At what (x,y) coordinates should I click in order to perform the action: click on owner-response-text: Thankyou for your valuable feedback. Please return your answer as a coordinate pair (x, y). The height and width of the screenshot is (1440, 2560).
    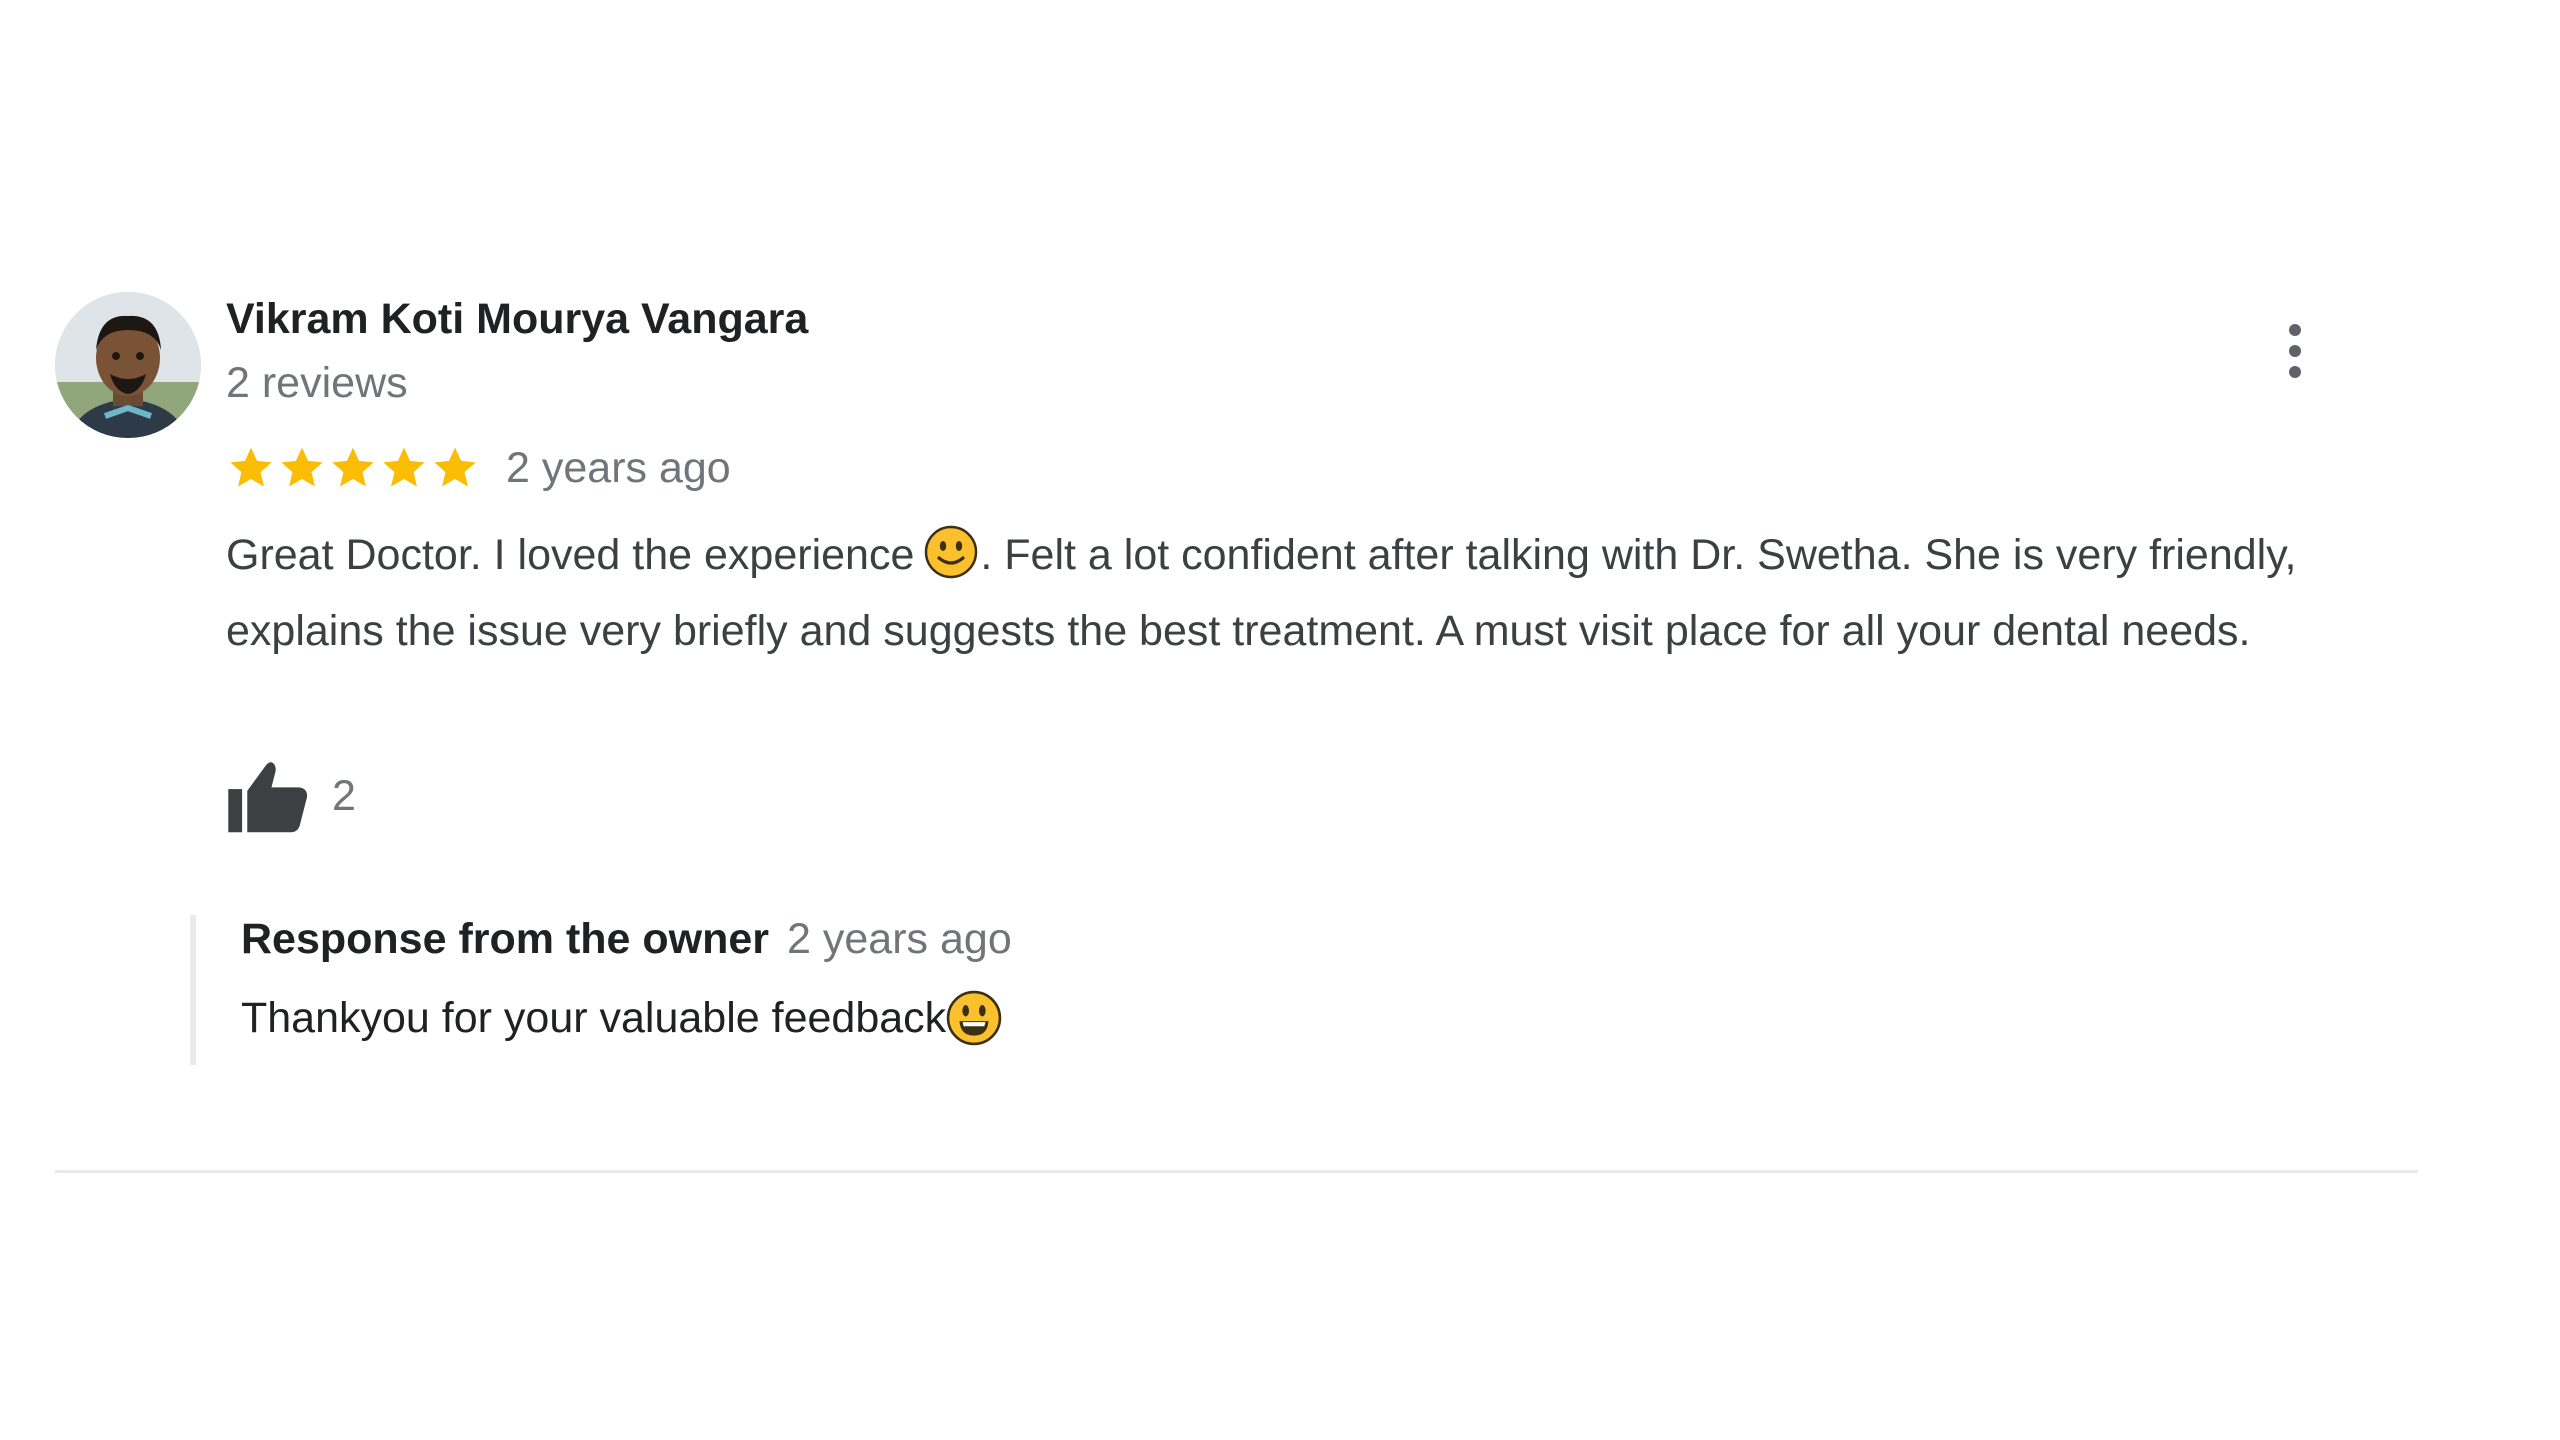
    Looking at the image, I should click on (594, 1017).